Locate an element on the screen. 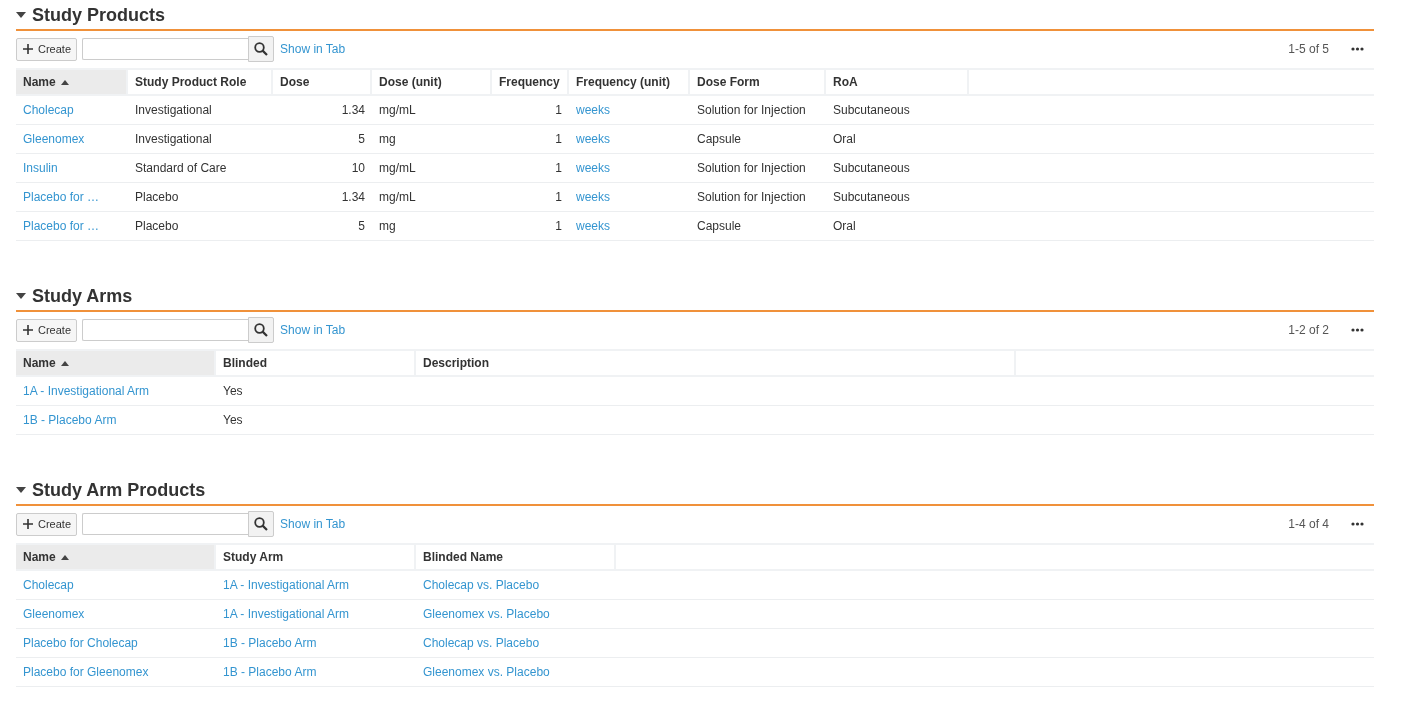 This screenshot has width=1401, height=701. section-title: Study Arms is located at coordinates (82, 296).